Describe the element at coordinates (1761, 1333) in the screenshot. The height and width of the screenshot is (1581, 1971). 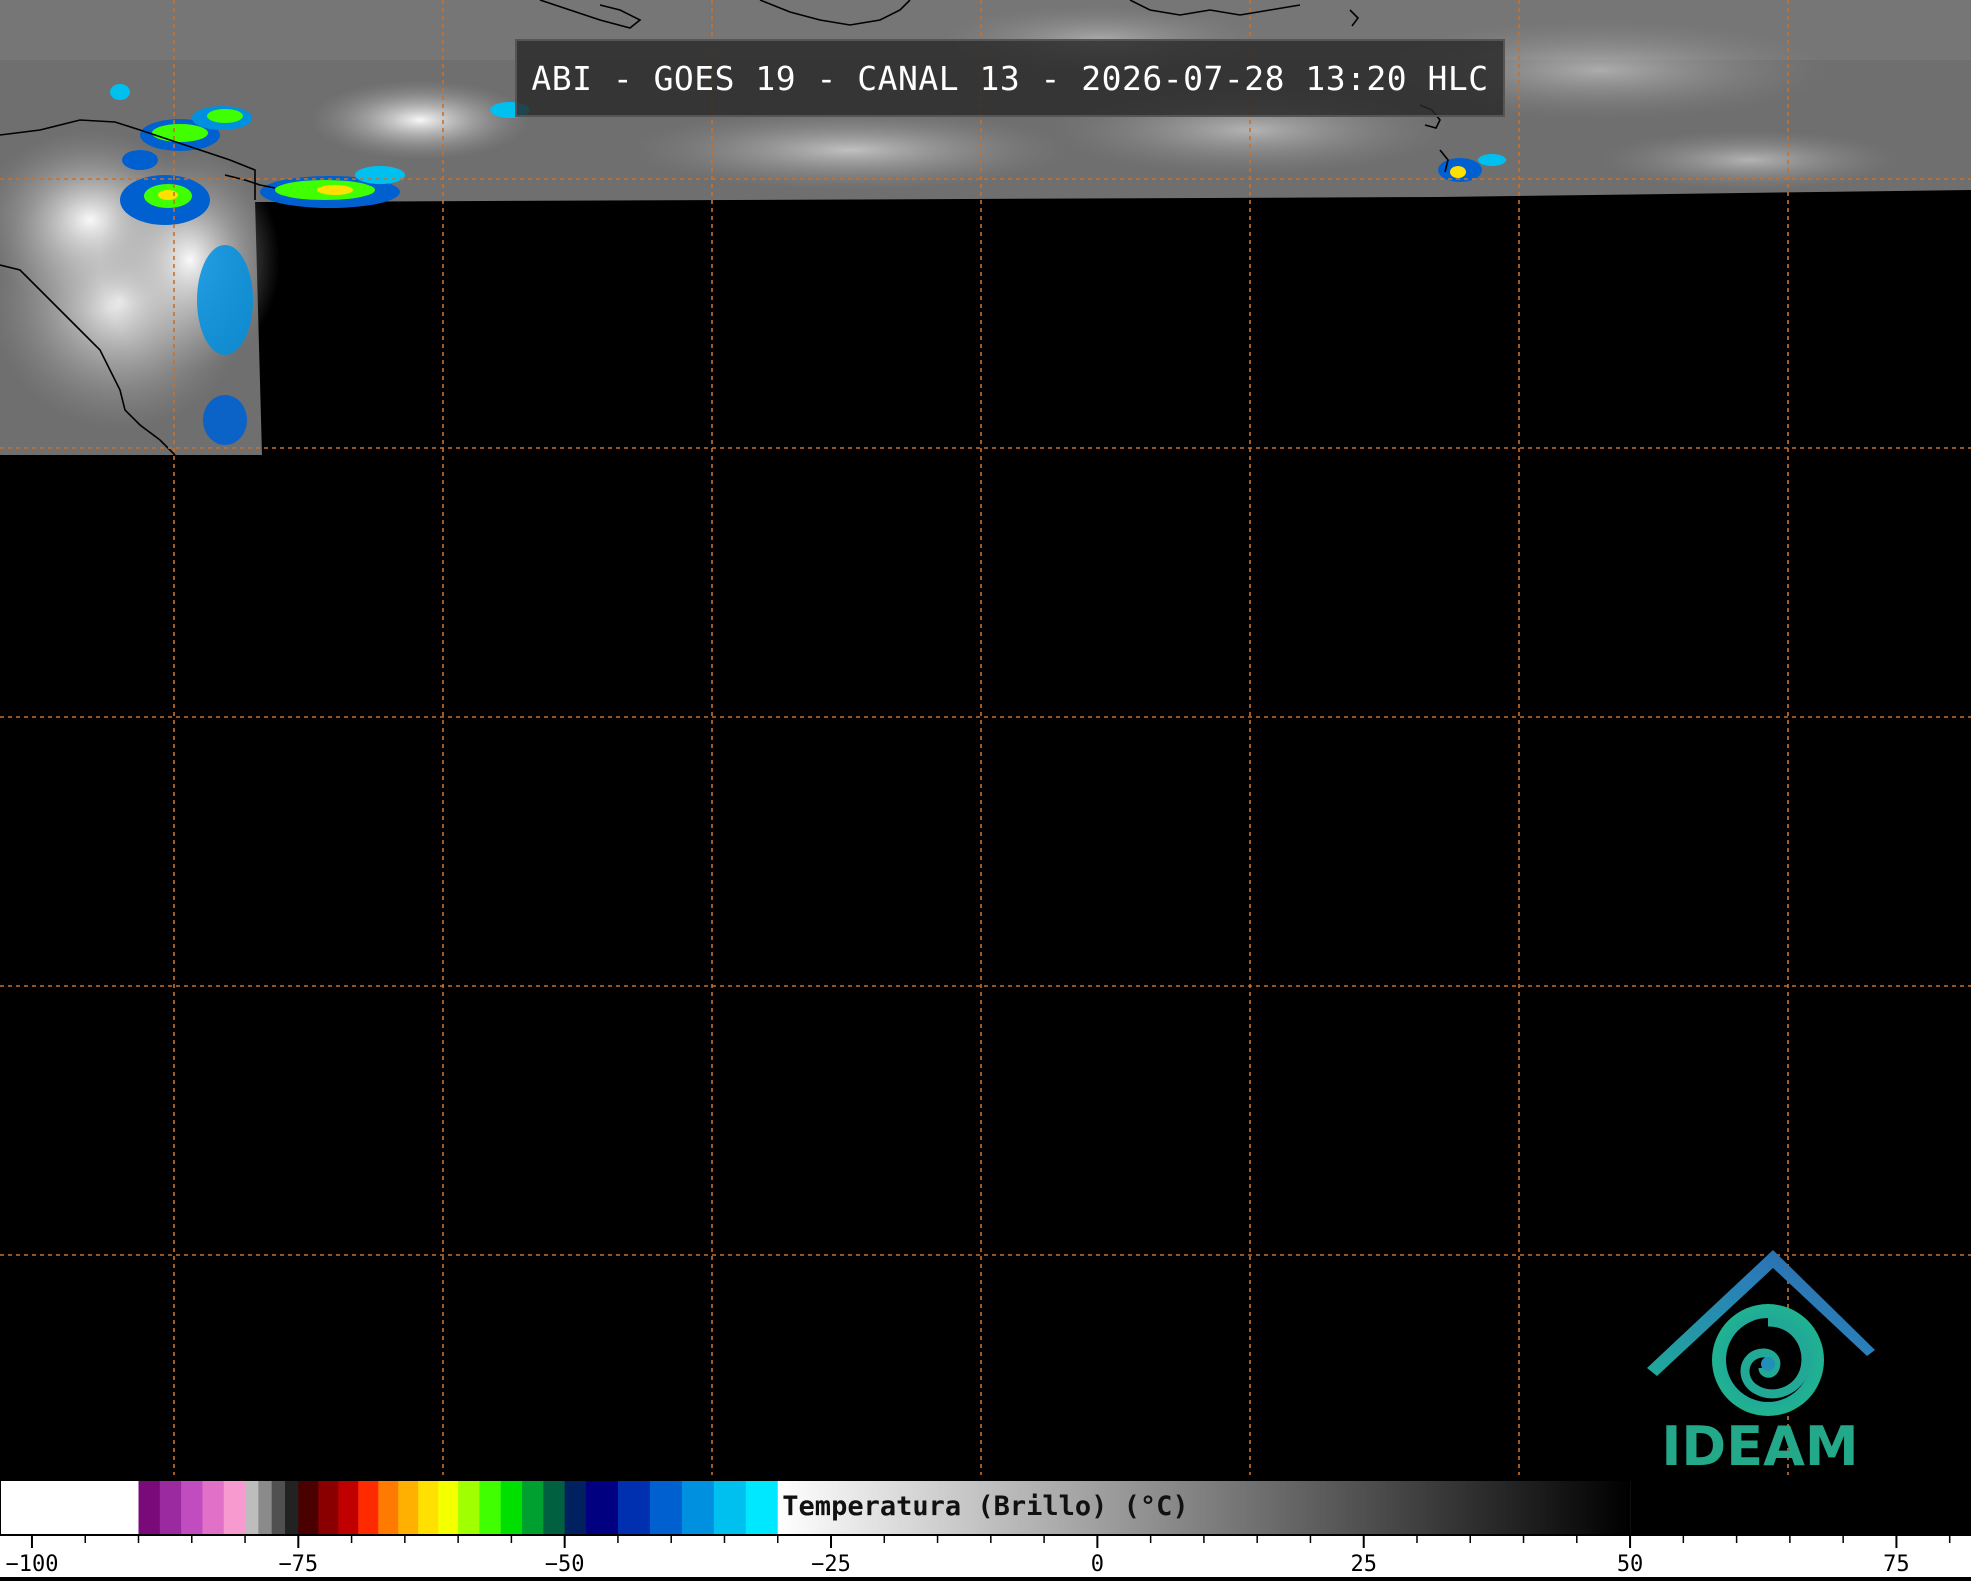
I see `ideam-emblem-icon` at that location.